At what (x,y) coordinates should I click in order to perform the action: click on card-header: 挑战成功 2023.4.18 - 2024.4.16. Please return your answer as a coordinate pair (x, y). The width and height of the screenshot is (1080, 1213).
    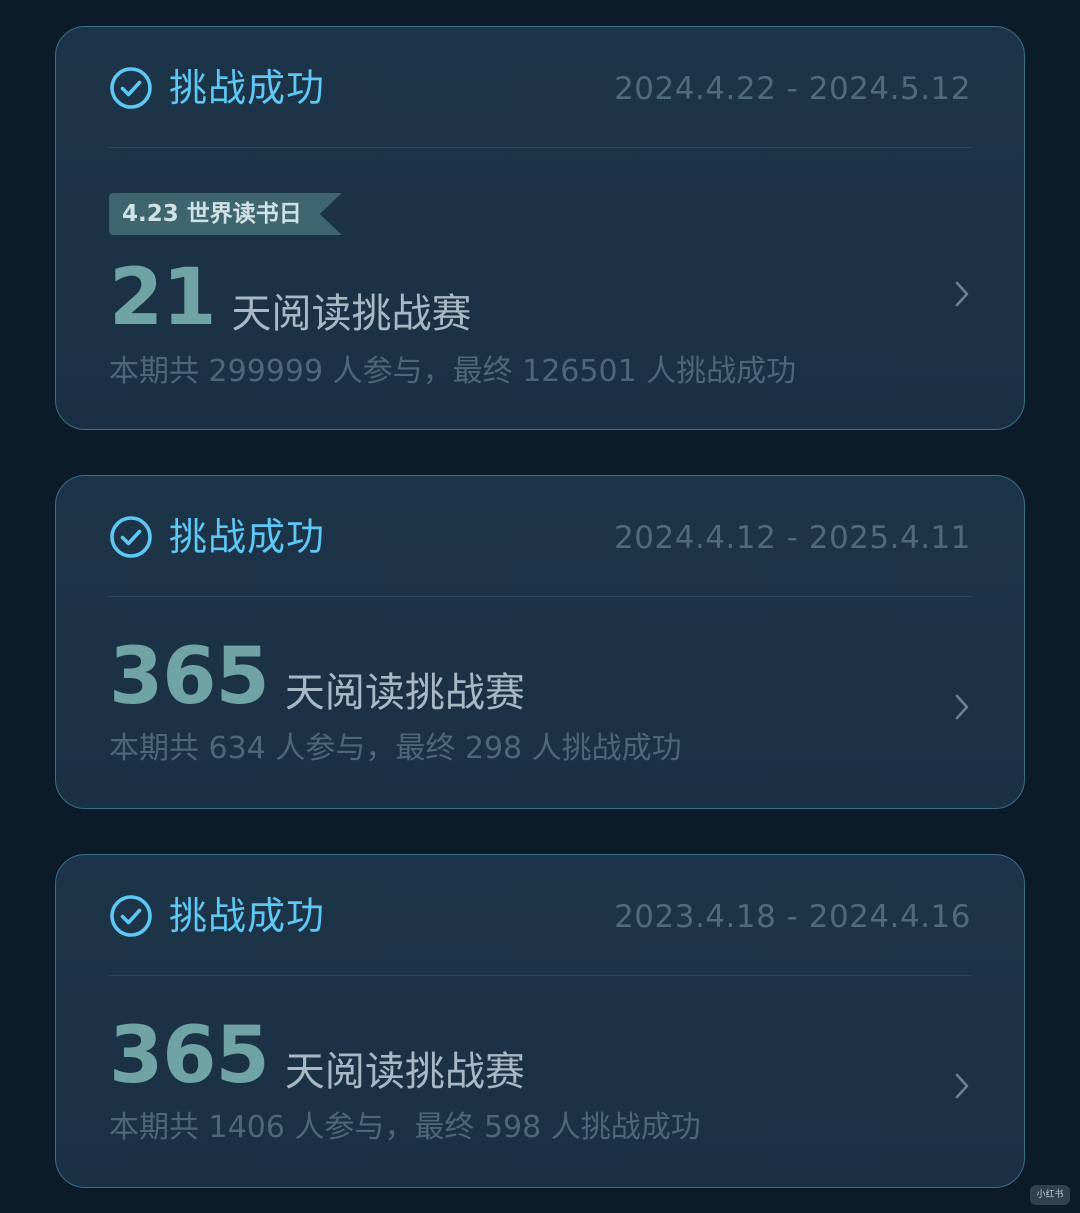
    Looking at the image, I should click on (540, 915).